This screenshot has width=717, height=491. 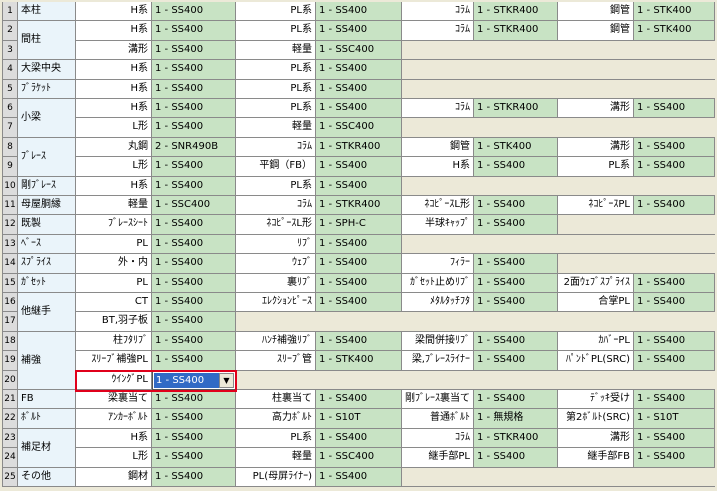 What do you see at coordinates (516, 419) in the screenshot?
I see `material-value-cell: 1 - 無規格` at bounding box center [516, 419].